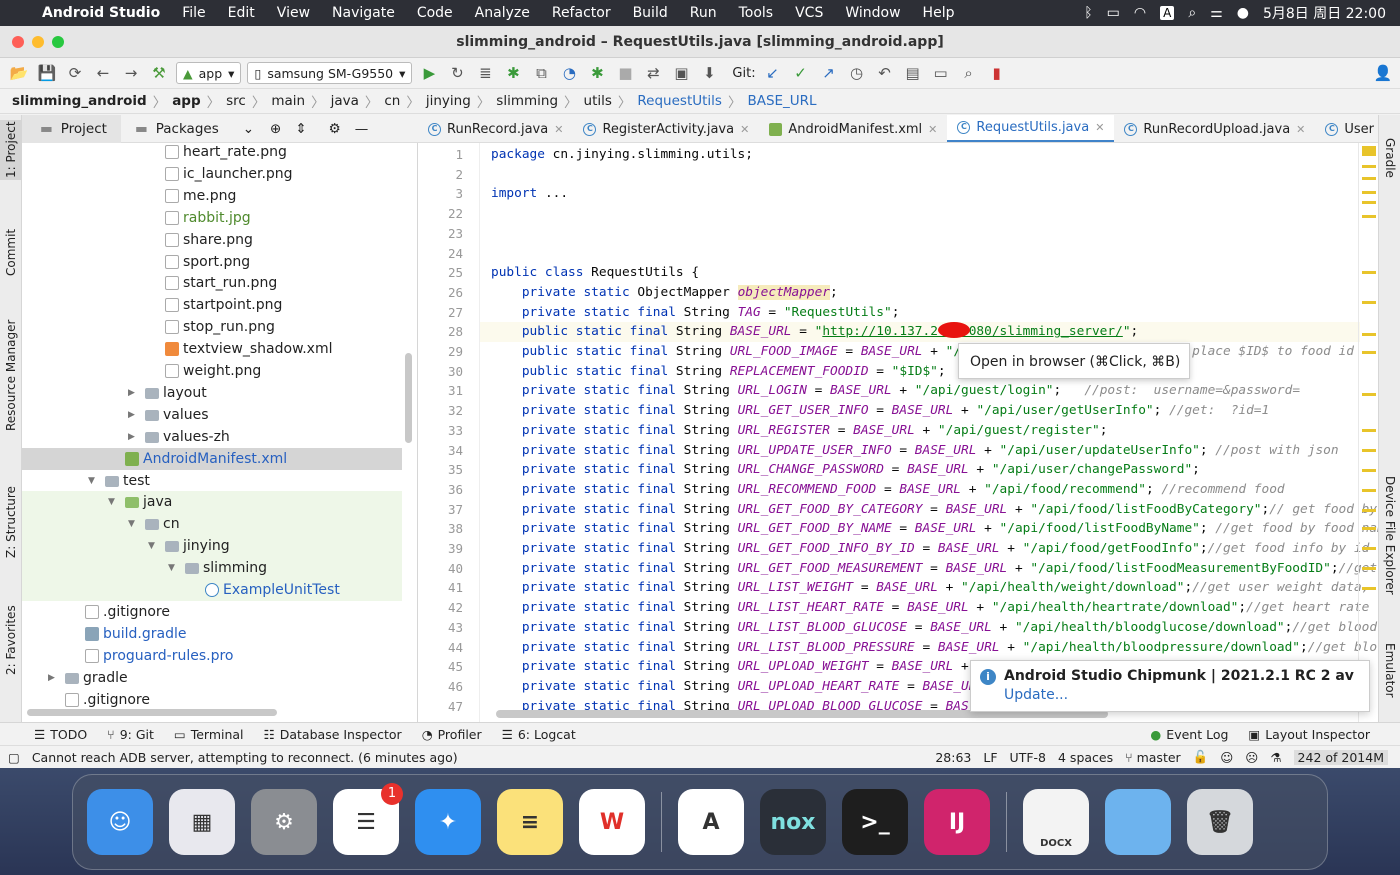 This screenshot has width=1400, height=875. What do you see at coordinates (293, 13) in the screenshot?
I see `menu-view: View` at bounding box center [293, 13].